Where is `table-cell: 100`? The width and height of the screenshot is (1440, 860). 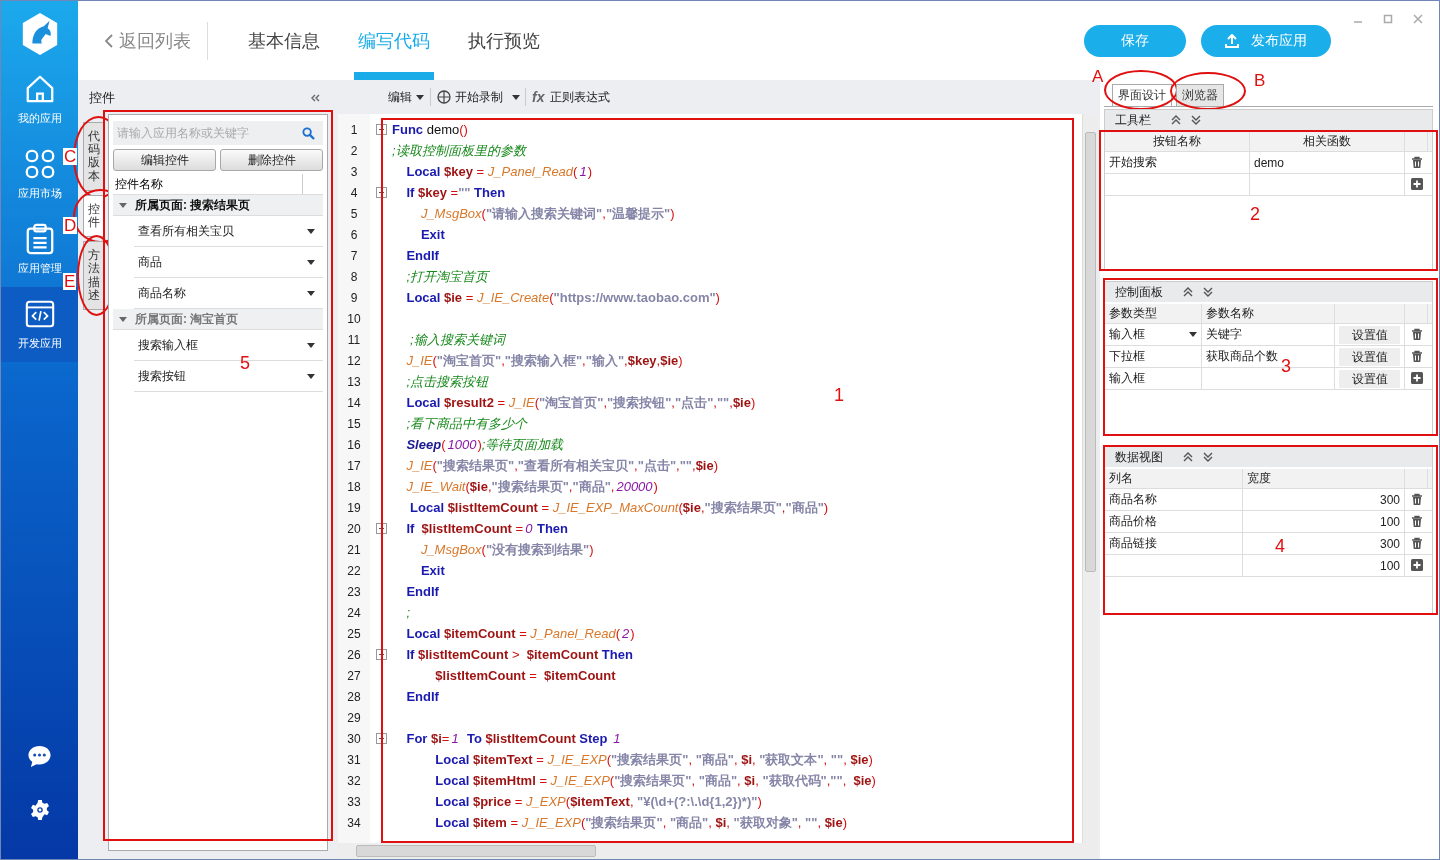 table-cell: 100 is located at coordinates (1324, 565).